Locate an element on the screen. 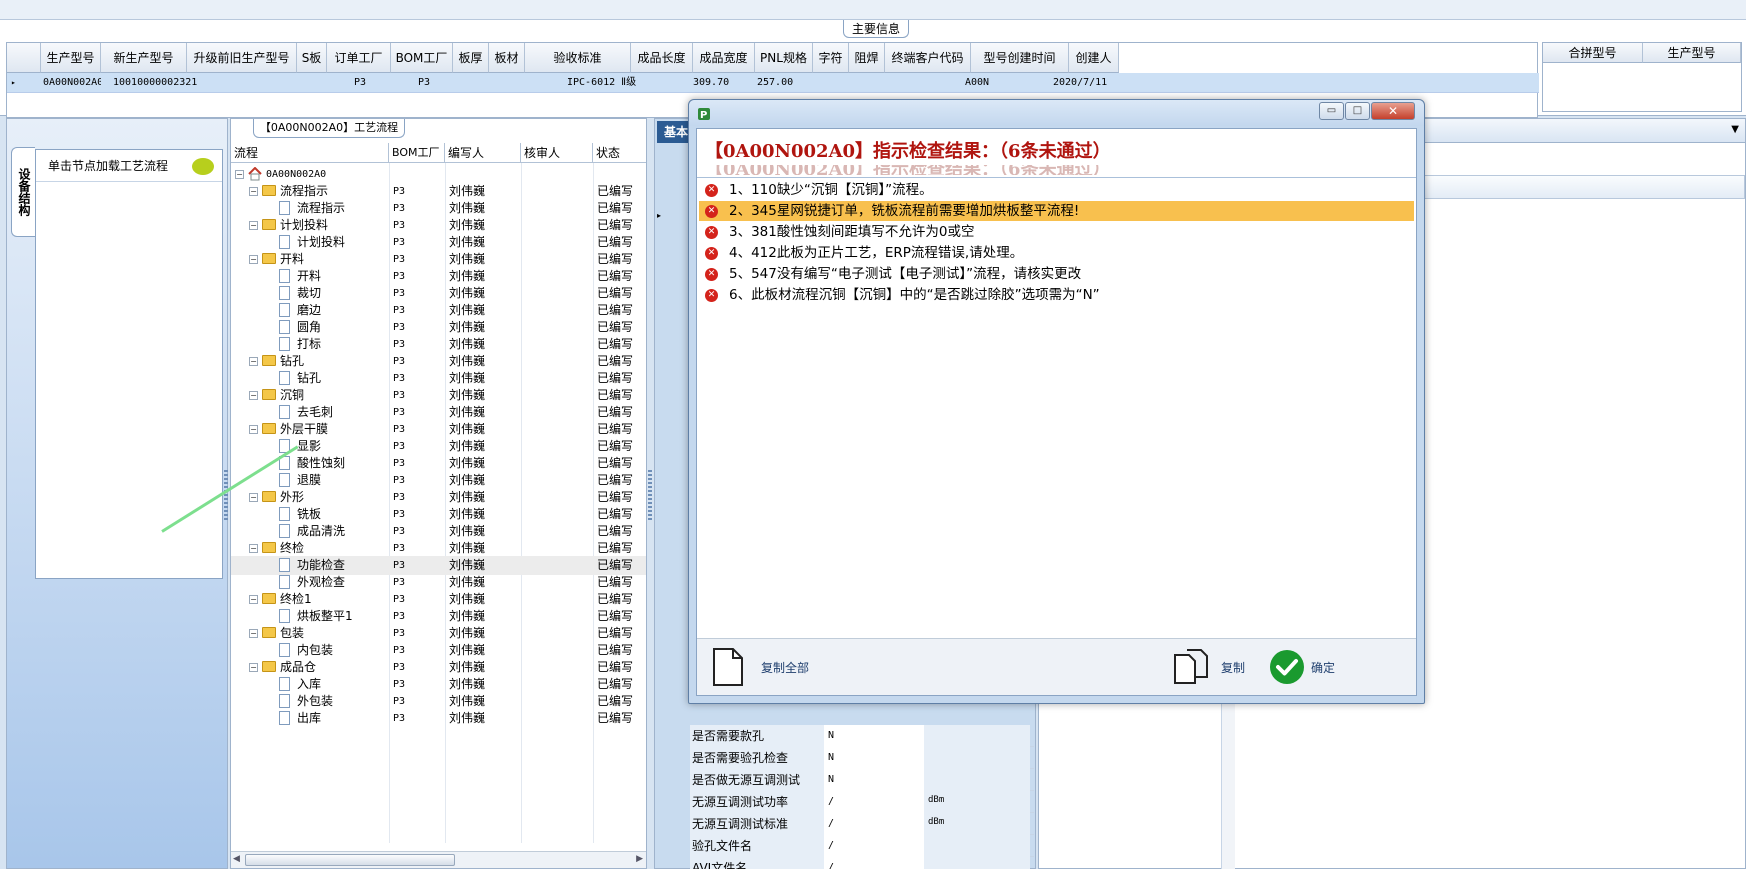  error-item: ✕ 2、345星网锐捷订单，铣板流程前需要增加烘板整平流程! is located at coordinates (1056, 211).